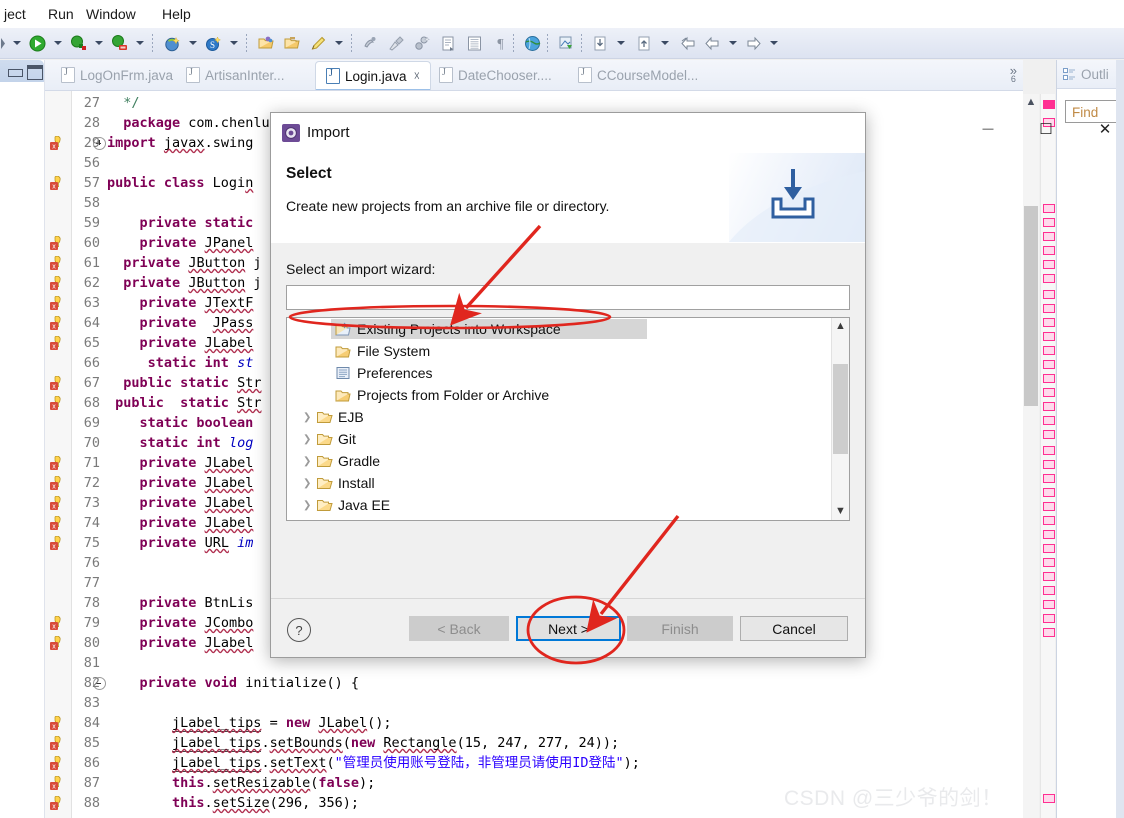 This screenshot has height=818, width=1124. What do you see at coordinates (58, 43) in the screenshot?
I see `run-dropdown-arrow` at bounding box center [58, 43].